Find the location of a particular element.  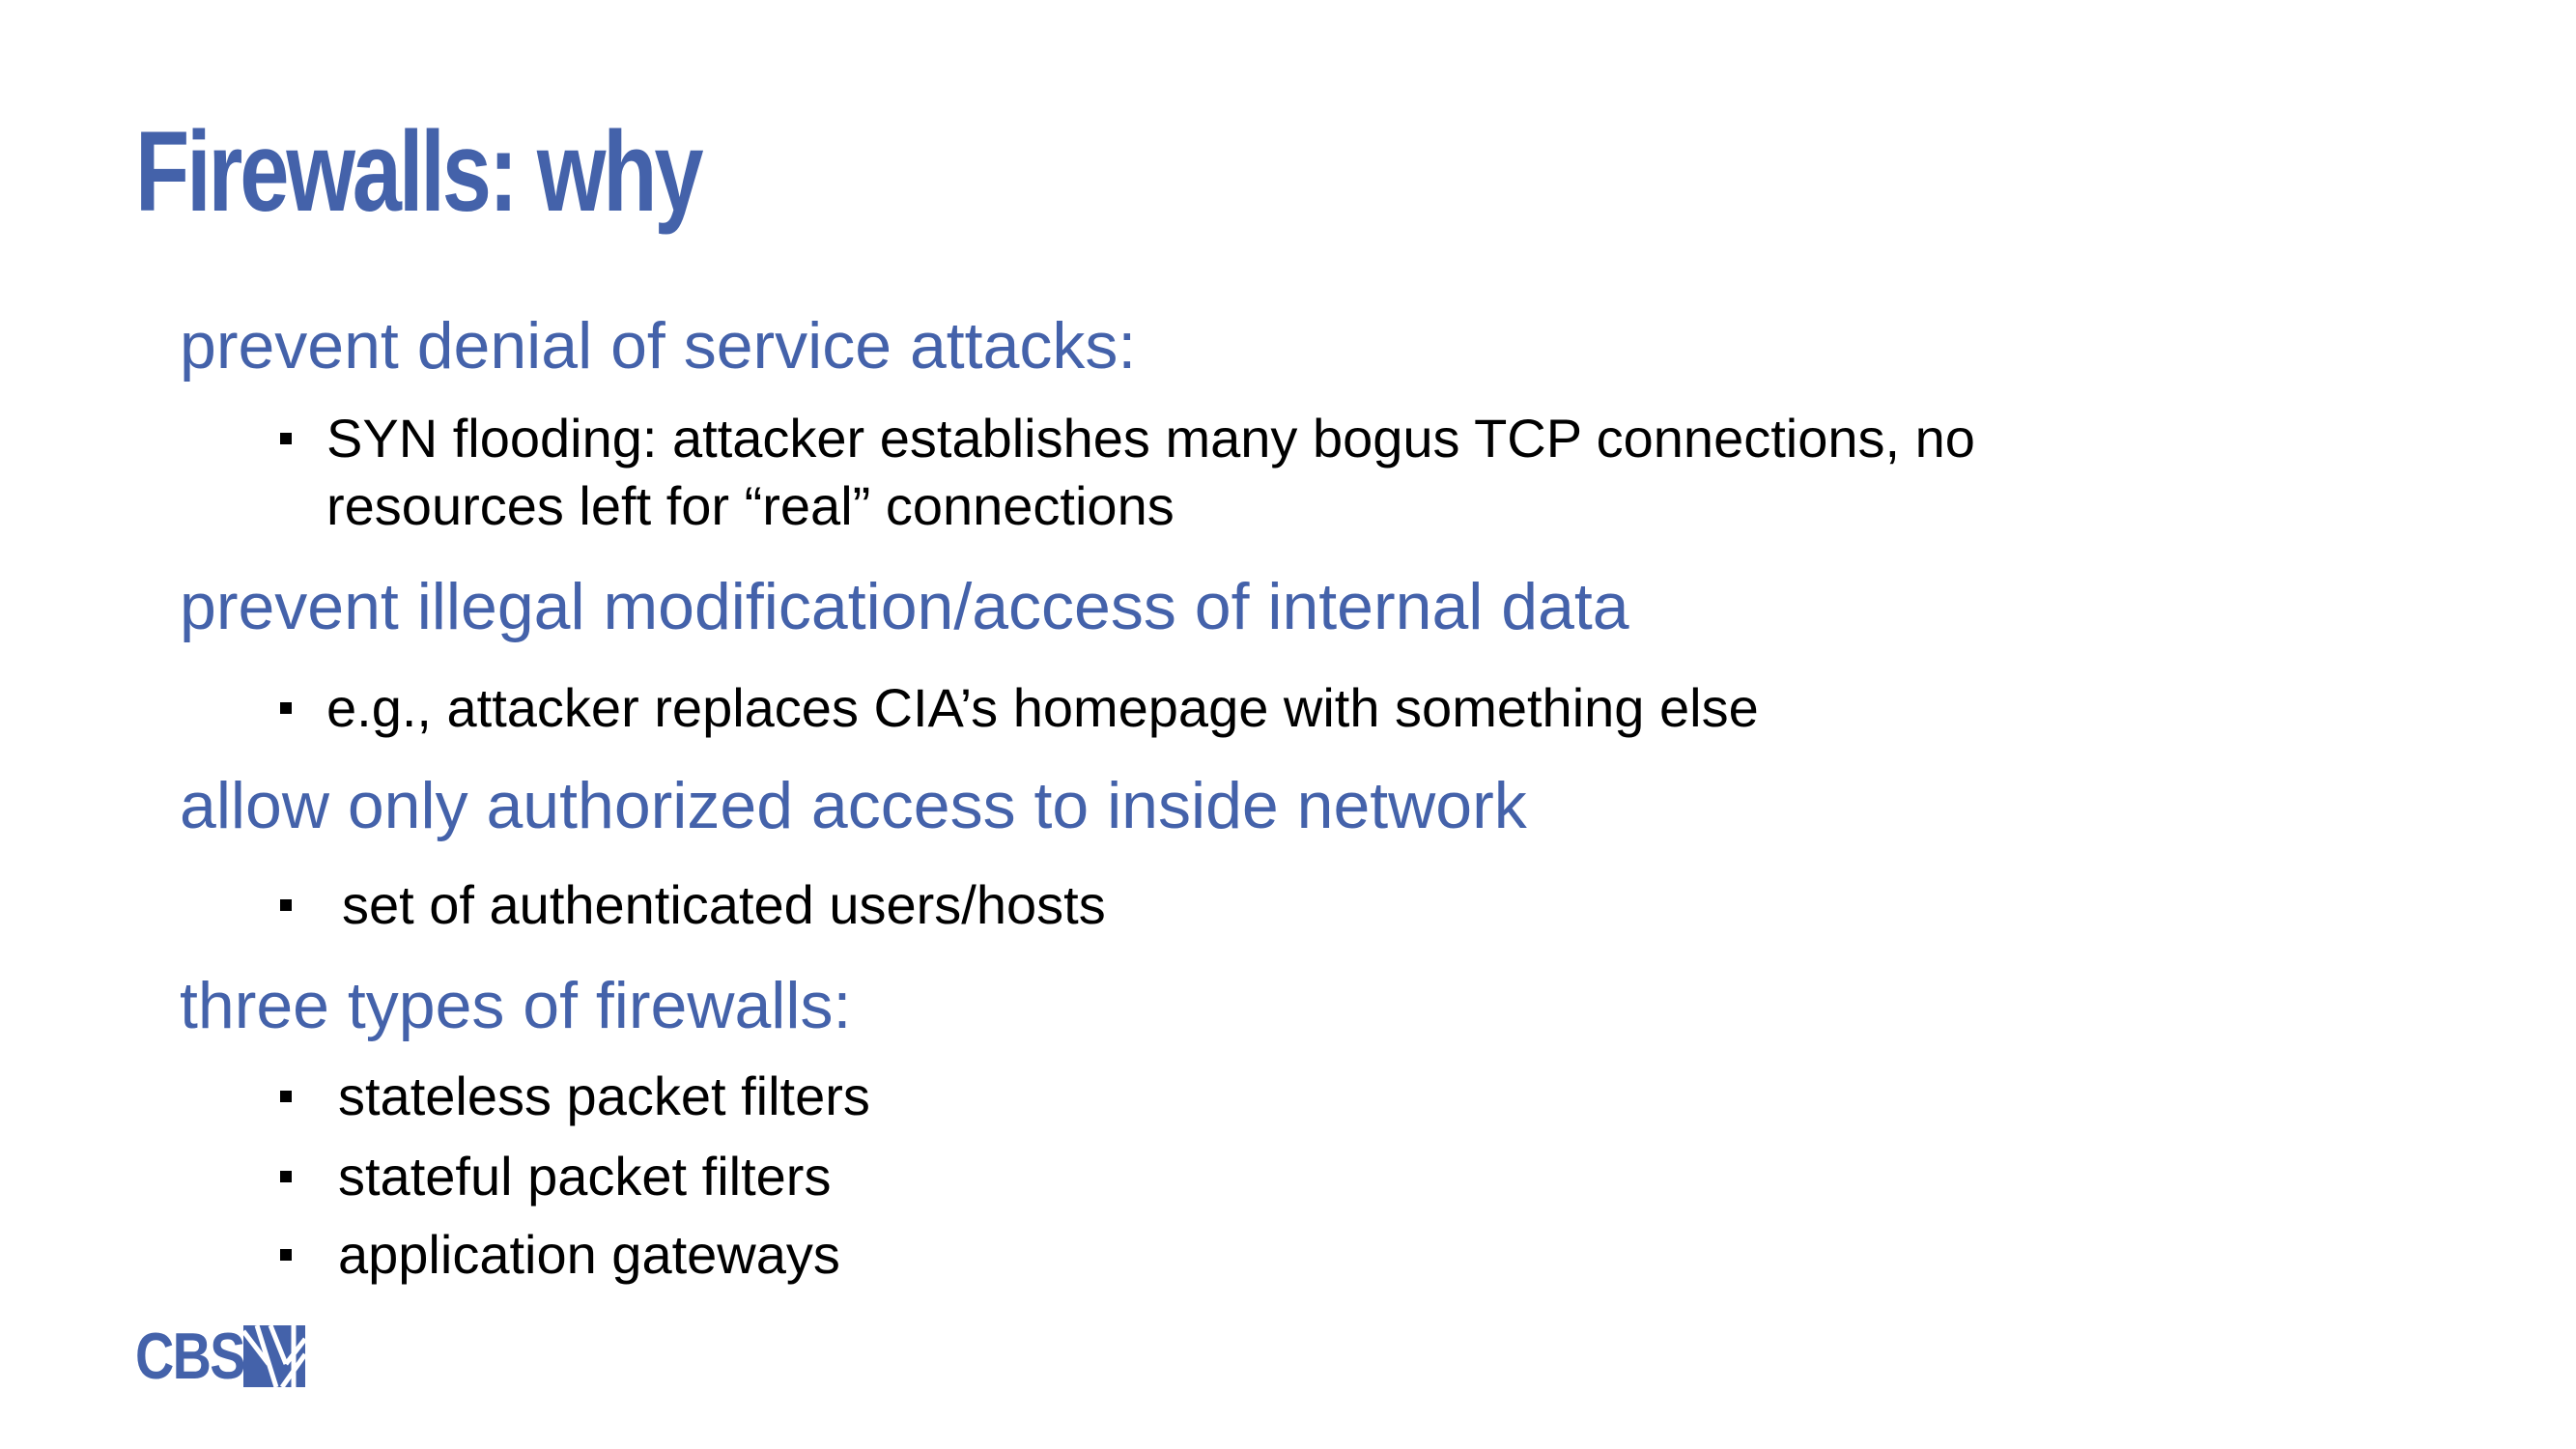

list-item-continuation: resources left for “real” connections is located at coordinates (750, 505).